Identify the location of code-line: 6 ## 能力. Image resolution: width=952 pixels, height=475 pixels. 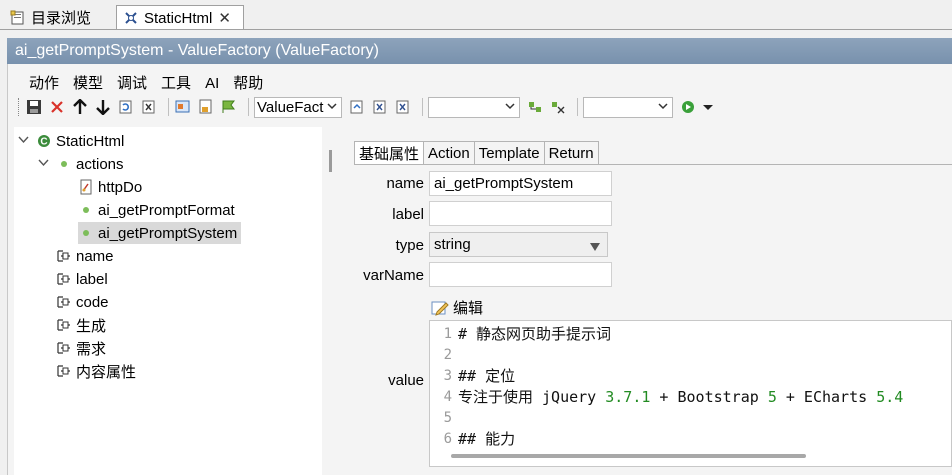
(473, 438).